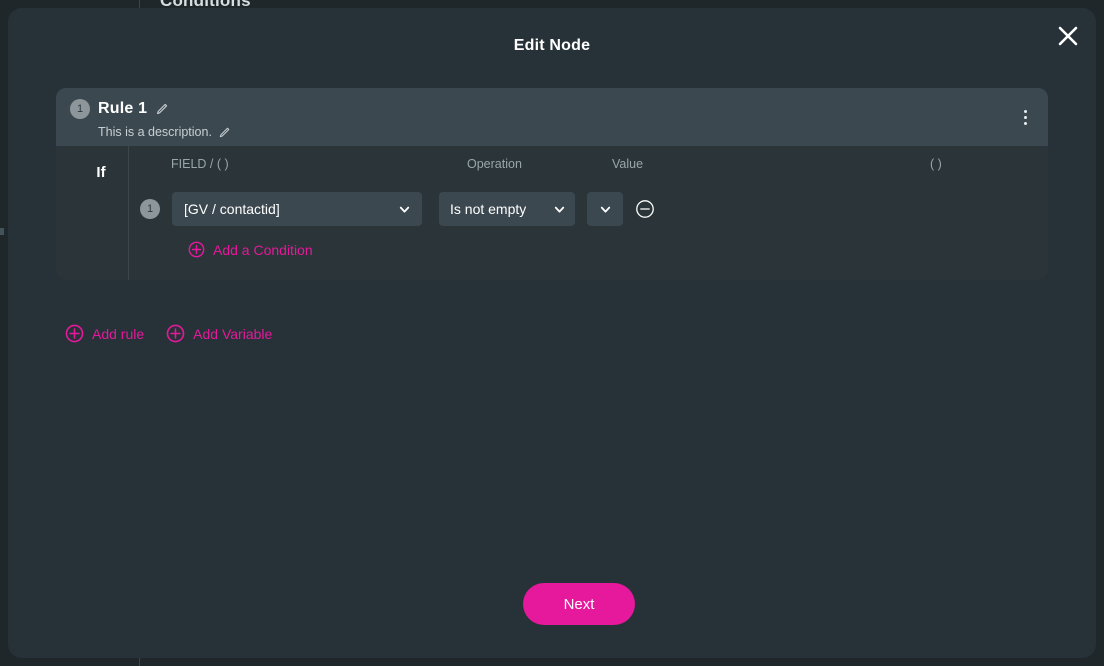 The height and width of the screenshot is (666, 1104). Describe the element at coordinates (224, 132) in the screenshot. I see `rule-description-edit-pencil-icon` at that location.